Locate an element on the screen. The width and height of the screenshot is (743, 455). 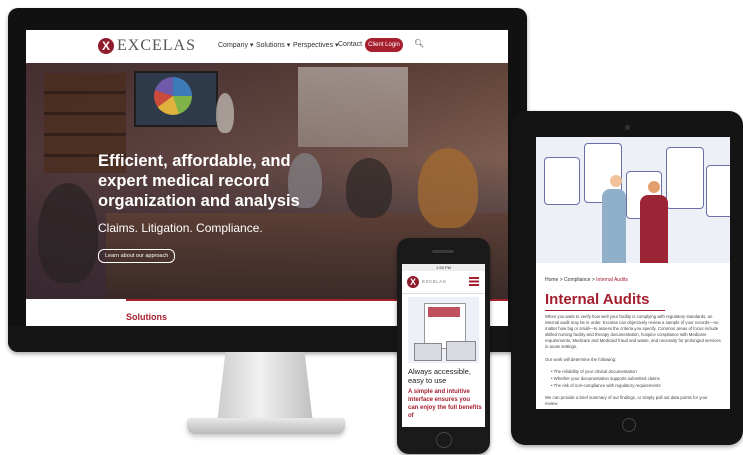
man-head is located at coordinates (654, 187).